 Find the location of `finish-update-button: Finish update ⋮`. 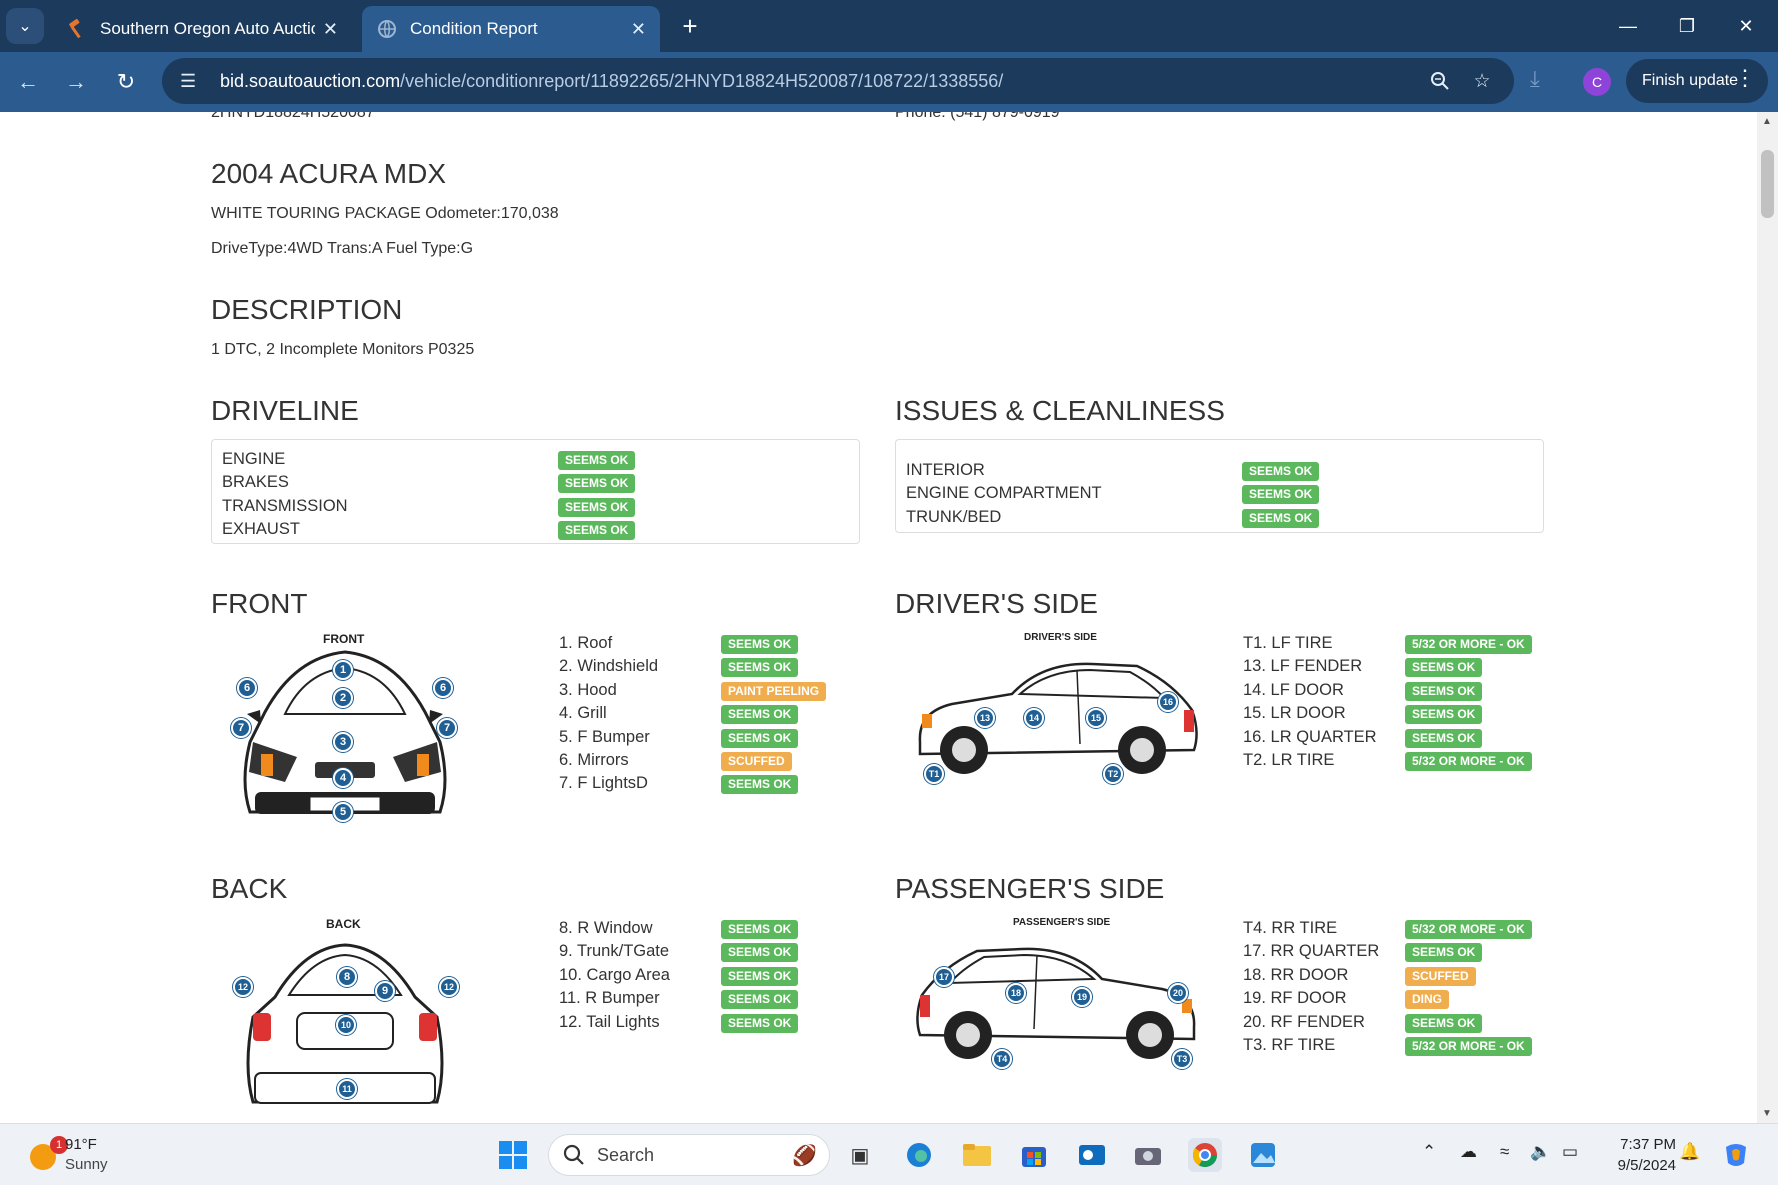

finish-update-button: Finish update ⋮ is located at coordinates (1697, 81).